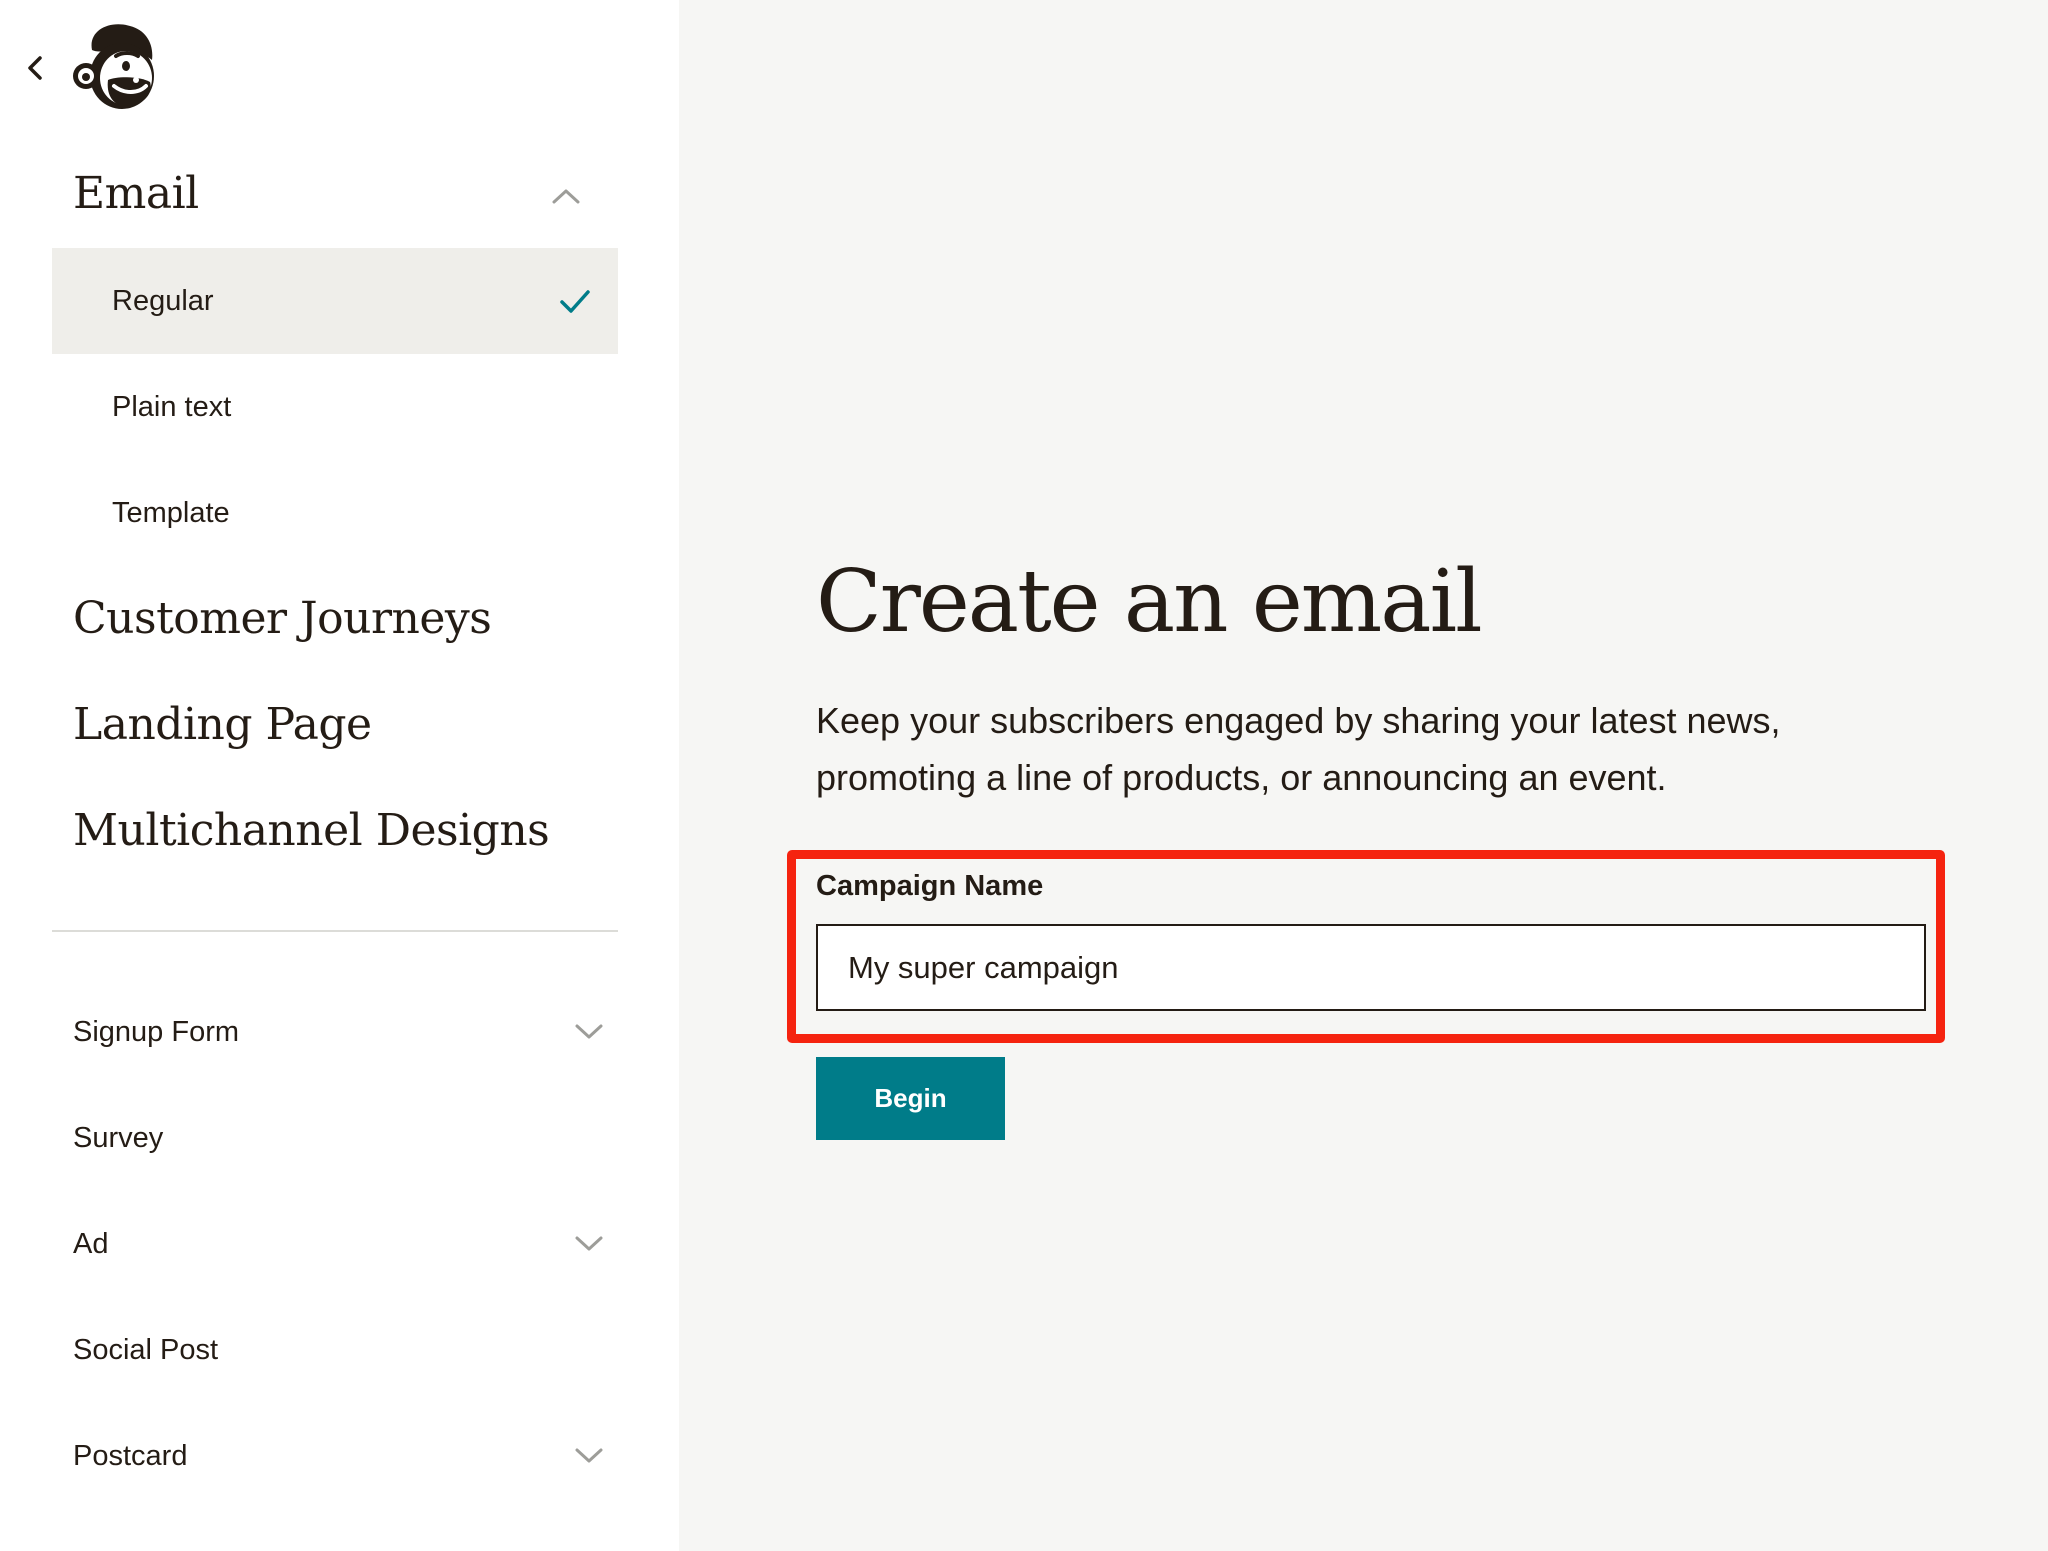 The width and height of the screenshot is (2048, 1551). I want to click on sidebar-item-signup-form-label: Signup Form, so click(156, 1031).